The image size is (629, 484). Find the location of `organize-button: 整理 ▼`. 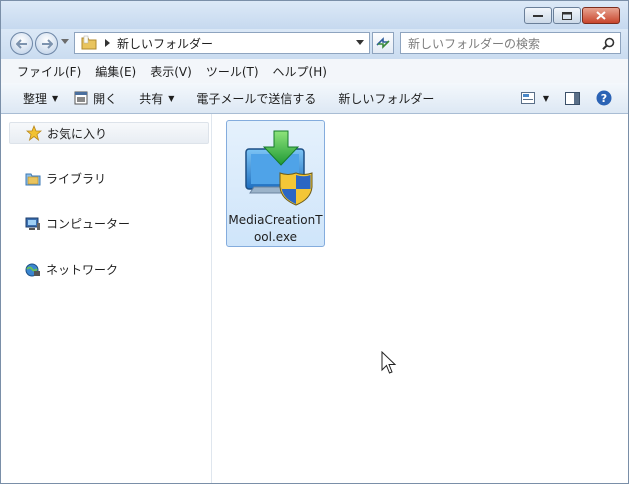

organize-button: 整理 ▼ is located at coordinates (40, 98).